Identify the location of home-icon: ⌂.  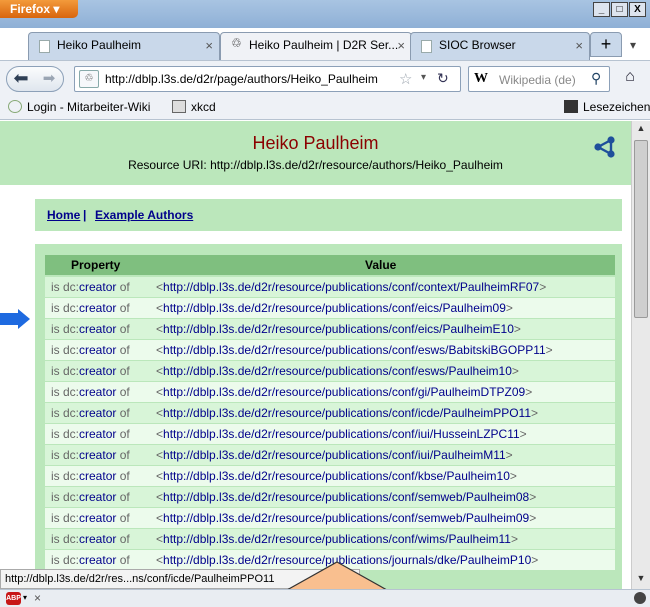
(630, 79).